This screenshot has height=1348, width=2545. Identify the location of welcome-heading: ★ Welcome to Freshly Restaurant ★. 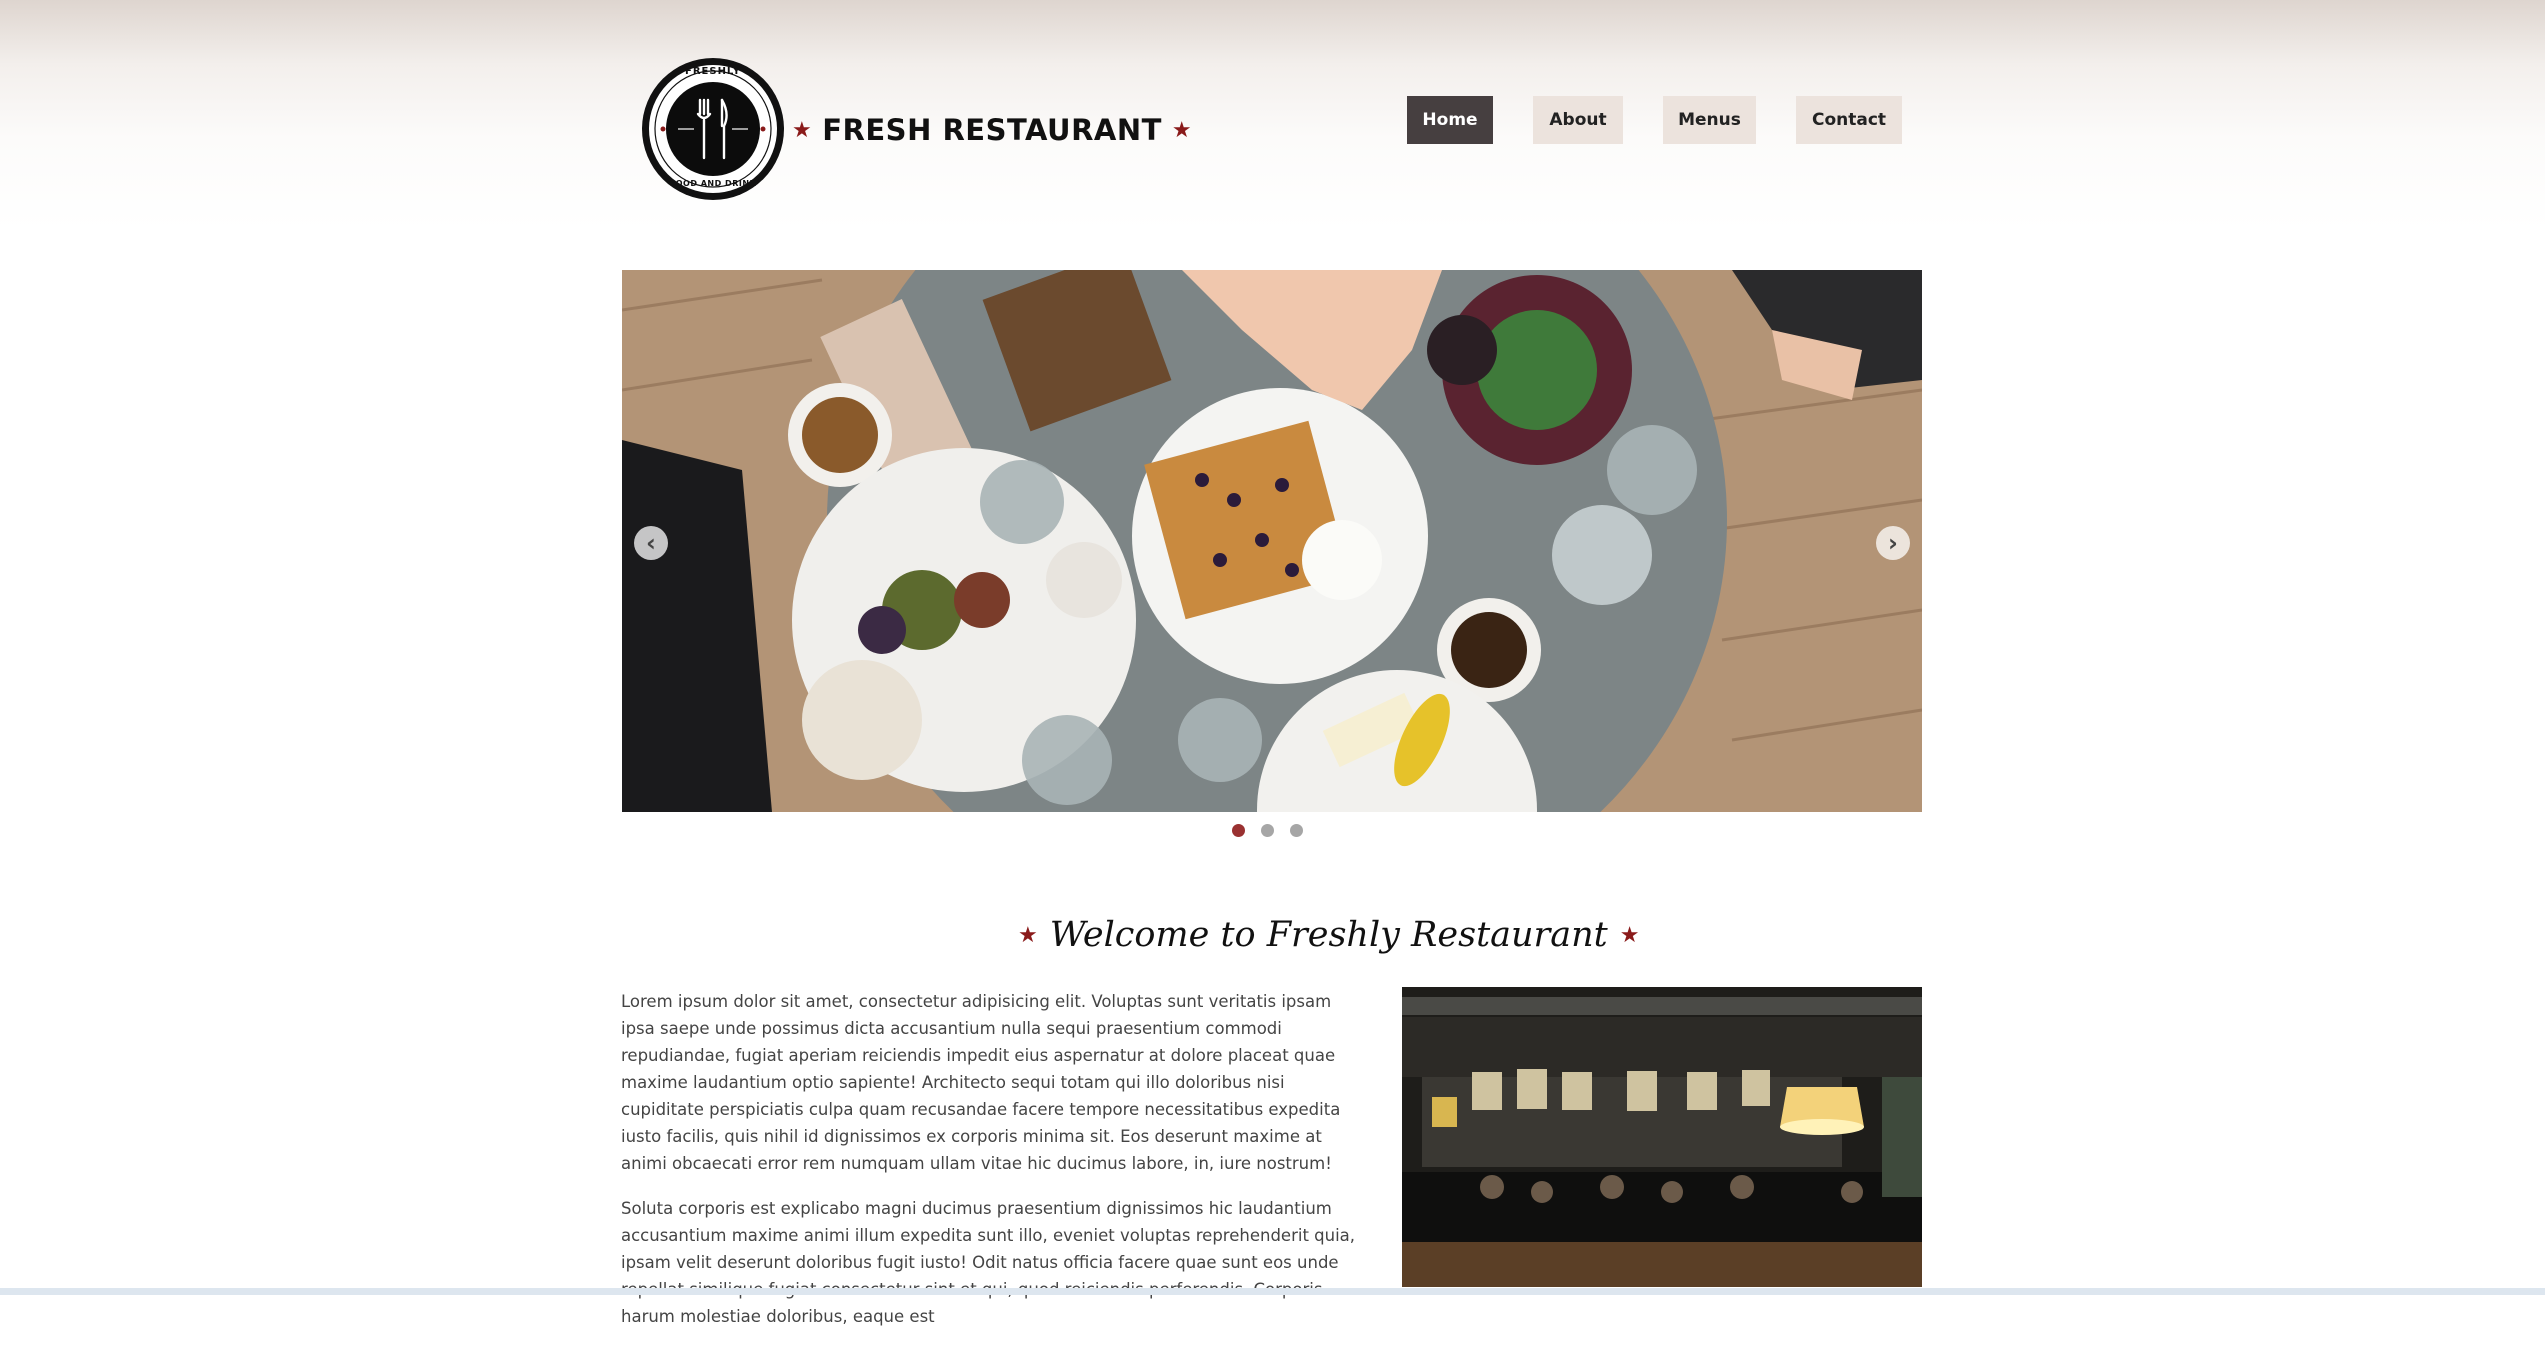
(1329, 935).